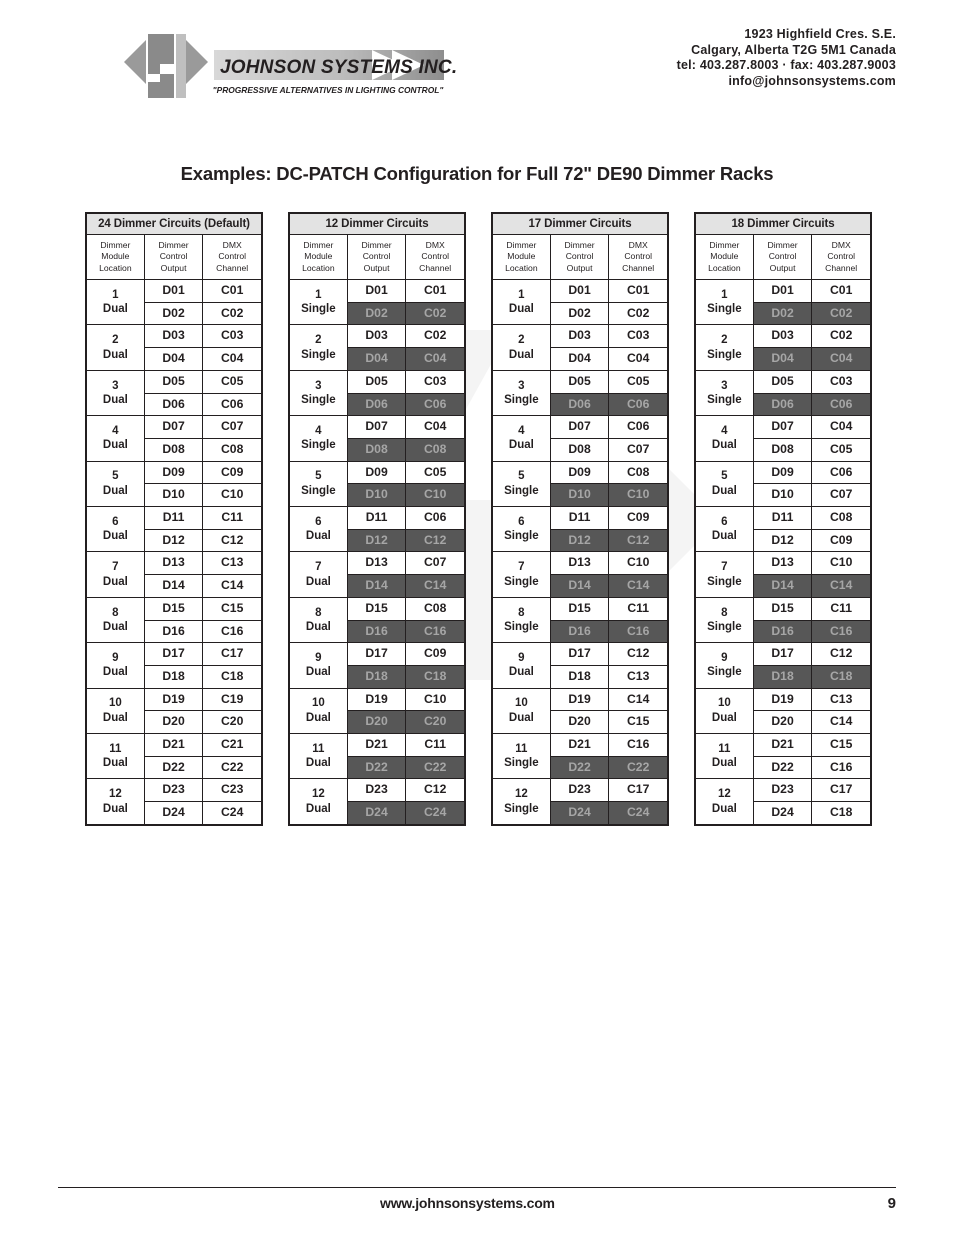  Describe the element at coordinates (435, 563) in the screenshot. I see `dmx-control-channel-cell: C07` at that location.